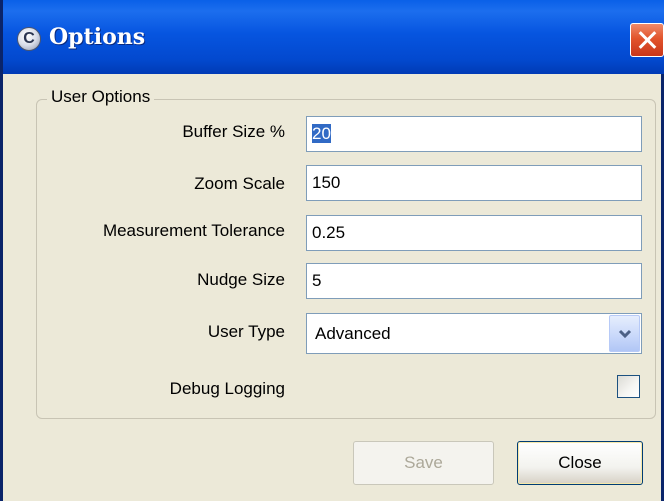  Describe the element at coordinates (580, 463) in the screenshot. I see `close-button: Close` at that location.